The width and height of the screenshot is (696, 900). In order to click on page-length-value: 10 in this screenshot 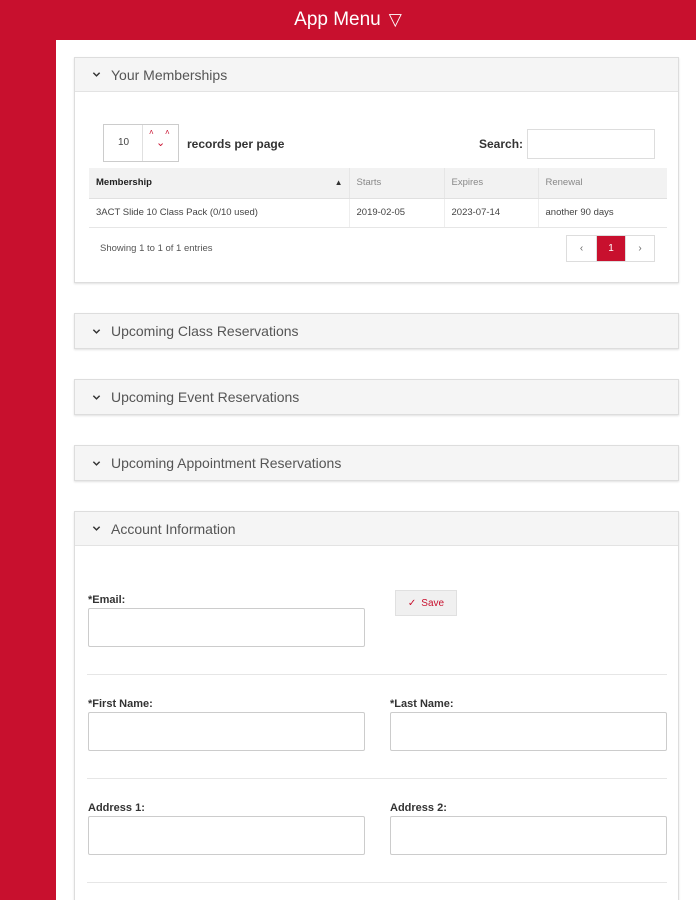, I will do `click(124, 142)`.